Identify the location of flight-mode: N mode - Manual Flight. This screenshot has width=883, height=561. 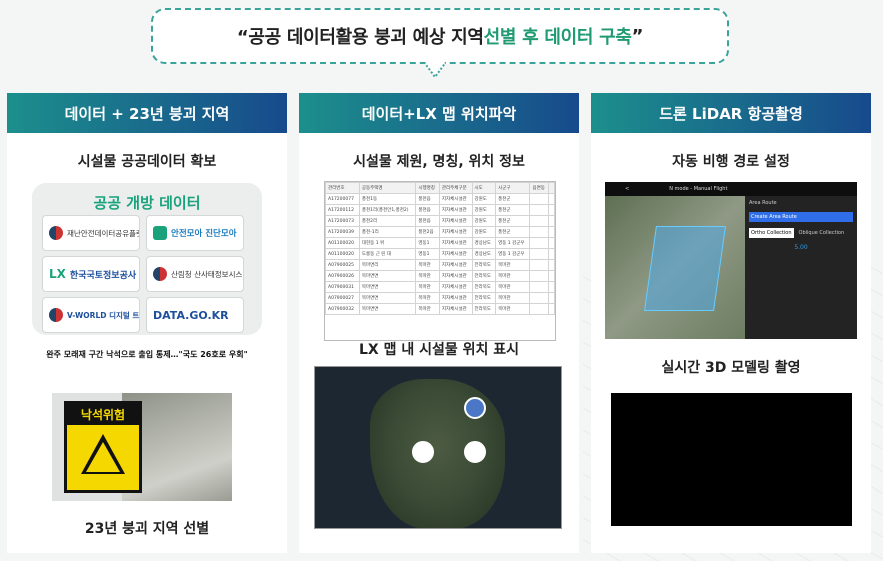
(698, 189).